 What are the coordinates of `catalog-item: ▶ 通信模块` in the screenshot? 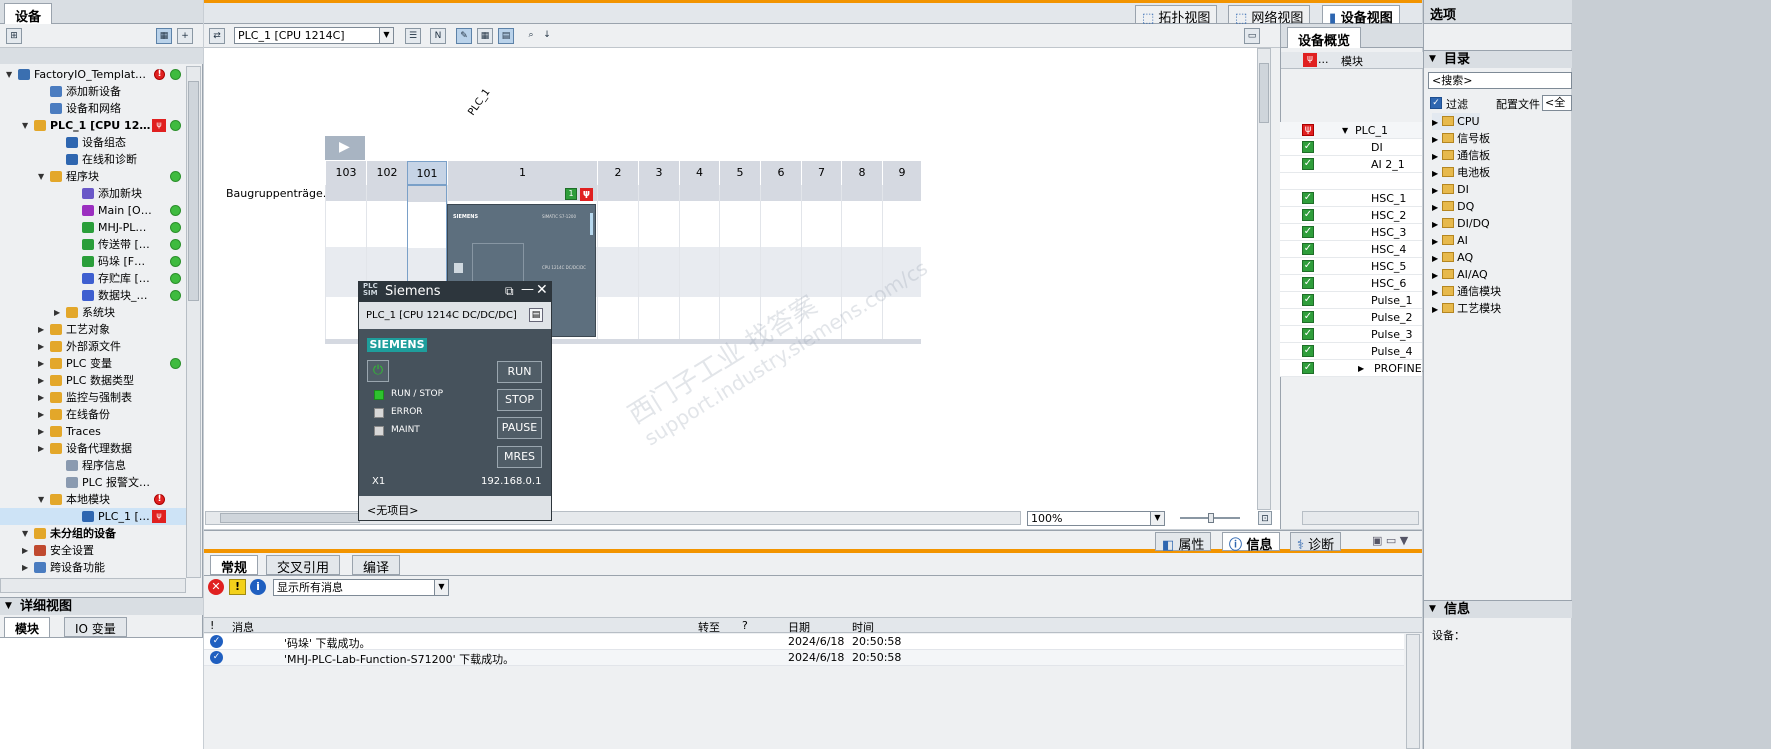 It's located at (1466, 291).